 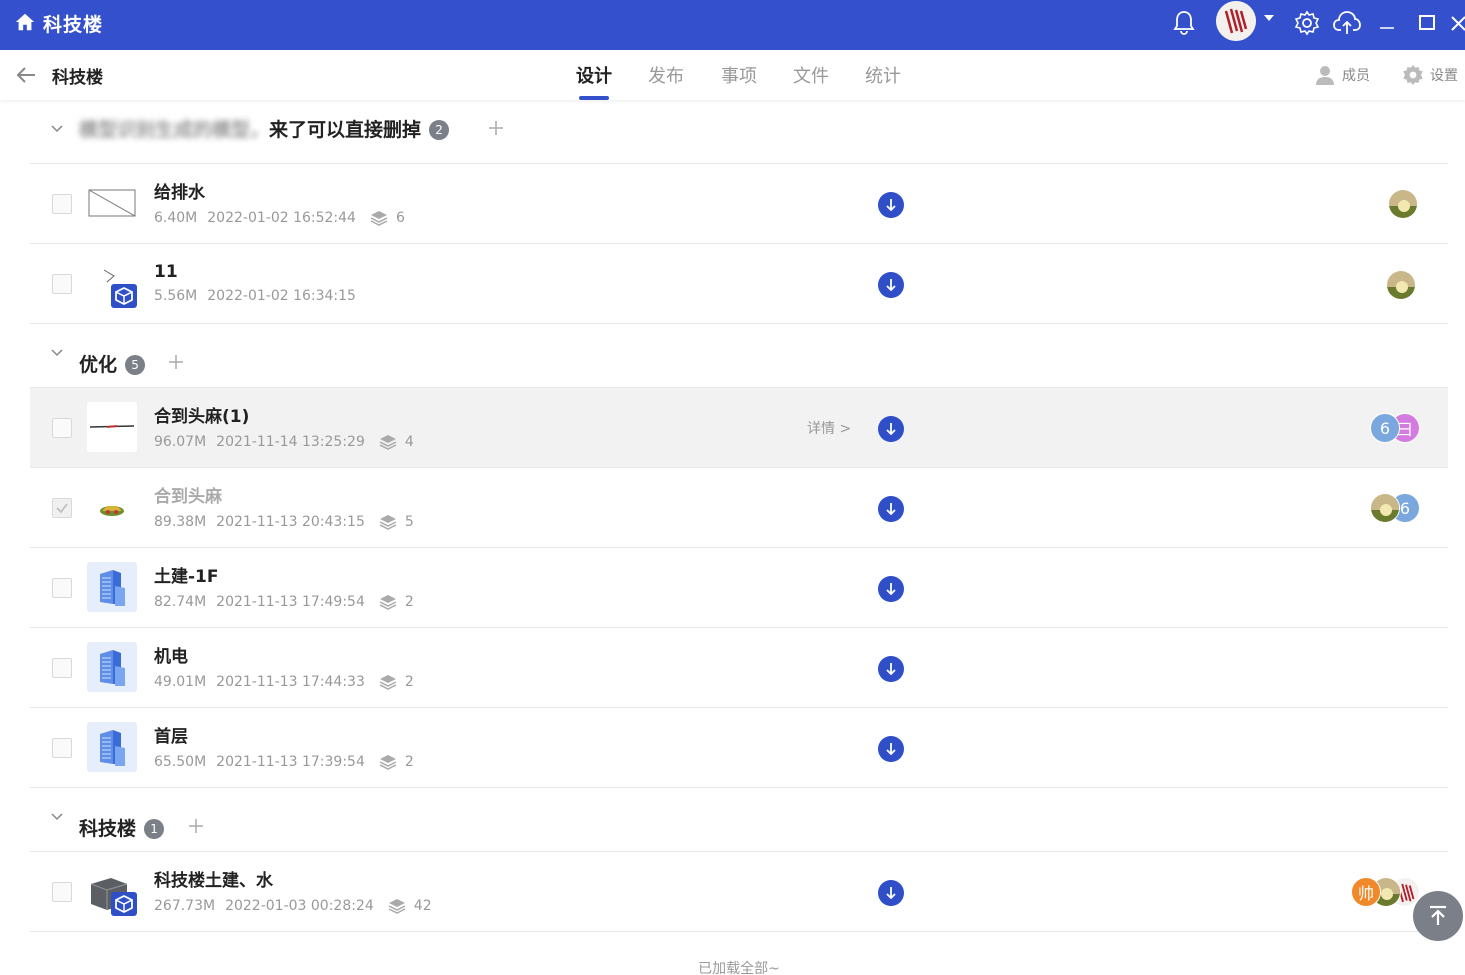 What do you see at coordinates (25, 22) in the screenshot?
I see `home-icon` at bounding box center [25, 22].